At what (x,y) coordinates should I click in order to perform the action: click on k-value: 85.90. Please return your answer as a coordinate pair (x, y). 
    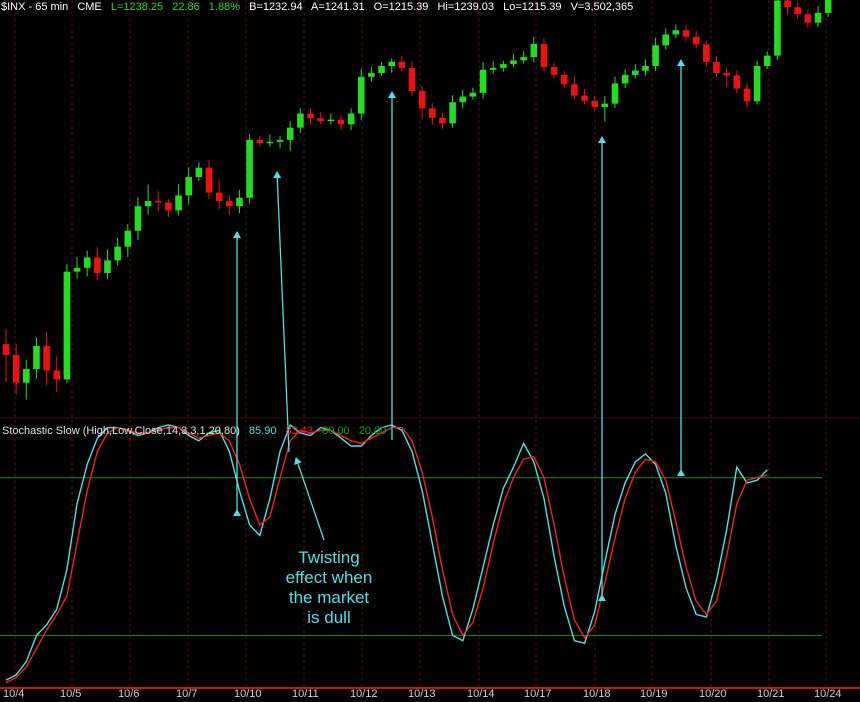
    Looking at the image, I should click on (262, 431).